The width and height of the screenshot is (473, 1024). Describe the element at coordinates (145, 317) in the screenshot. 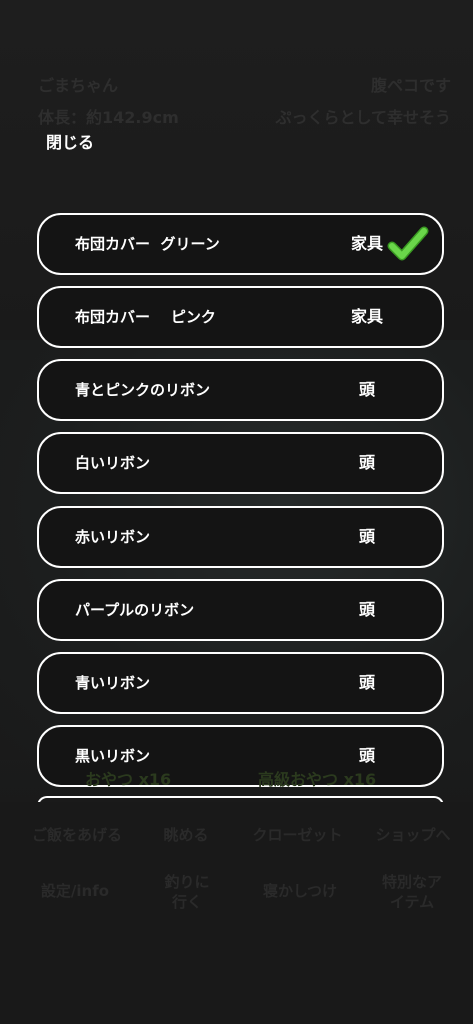

I see `item-name: 布団カバー ピンク` at that location.